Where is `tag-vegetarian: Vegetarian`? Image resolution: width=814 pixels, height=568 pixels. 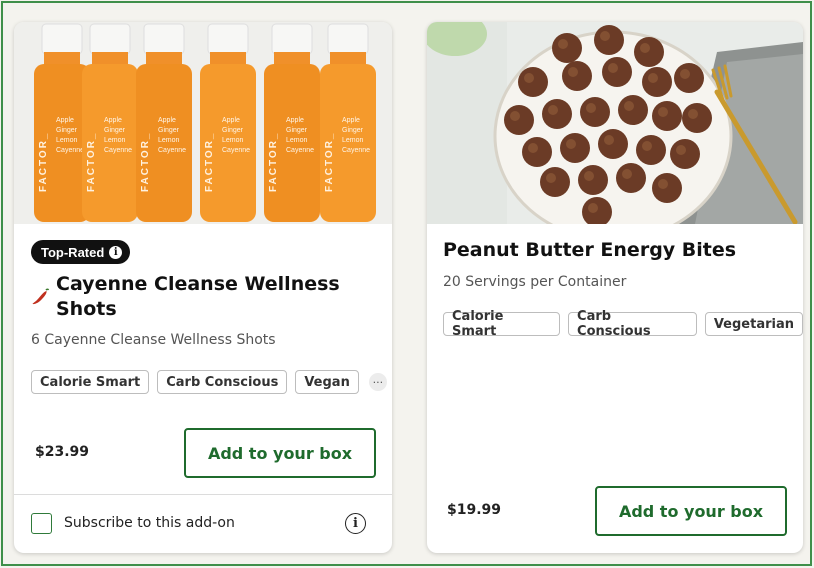
tag-vegetarian: Vegetarian is located at coordinates (753, 324).